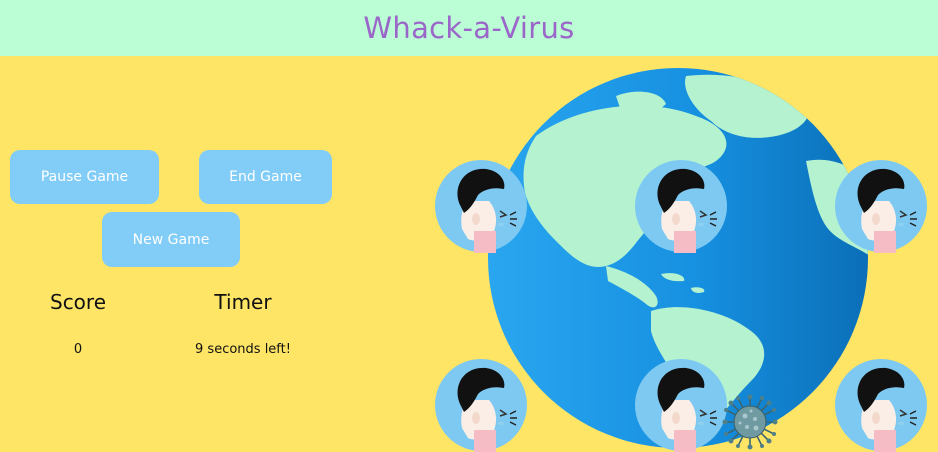 The width and height of the screenshot is (938, 452). I want to click on new-game-button: New Game, so click(171, 239).